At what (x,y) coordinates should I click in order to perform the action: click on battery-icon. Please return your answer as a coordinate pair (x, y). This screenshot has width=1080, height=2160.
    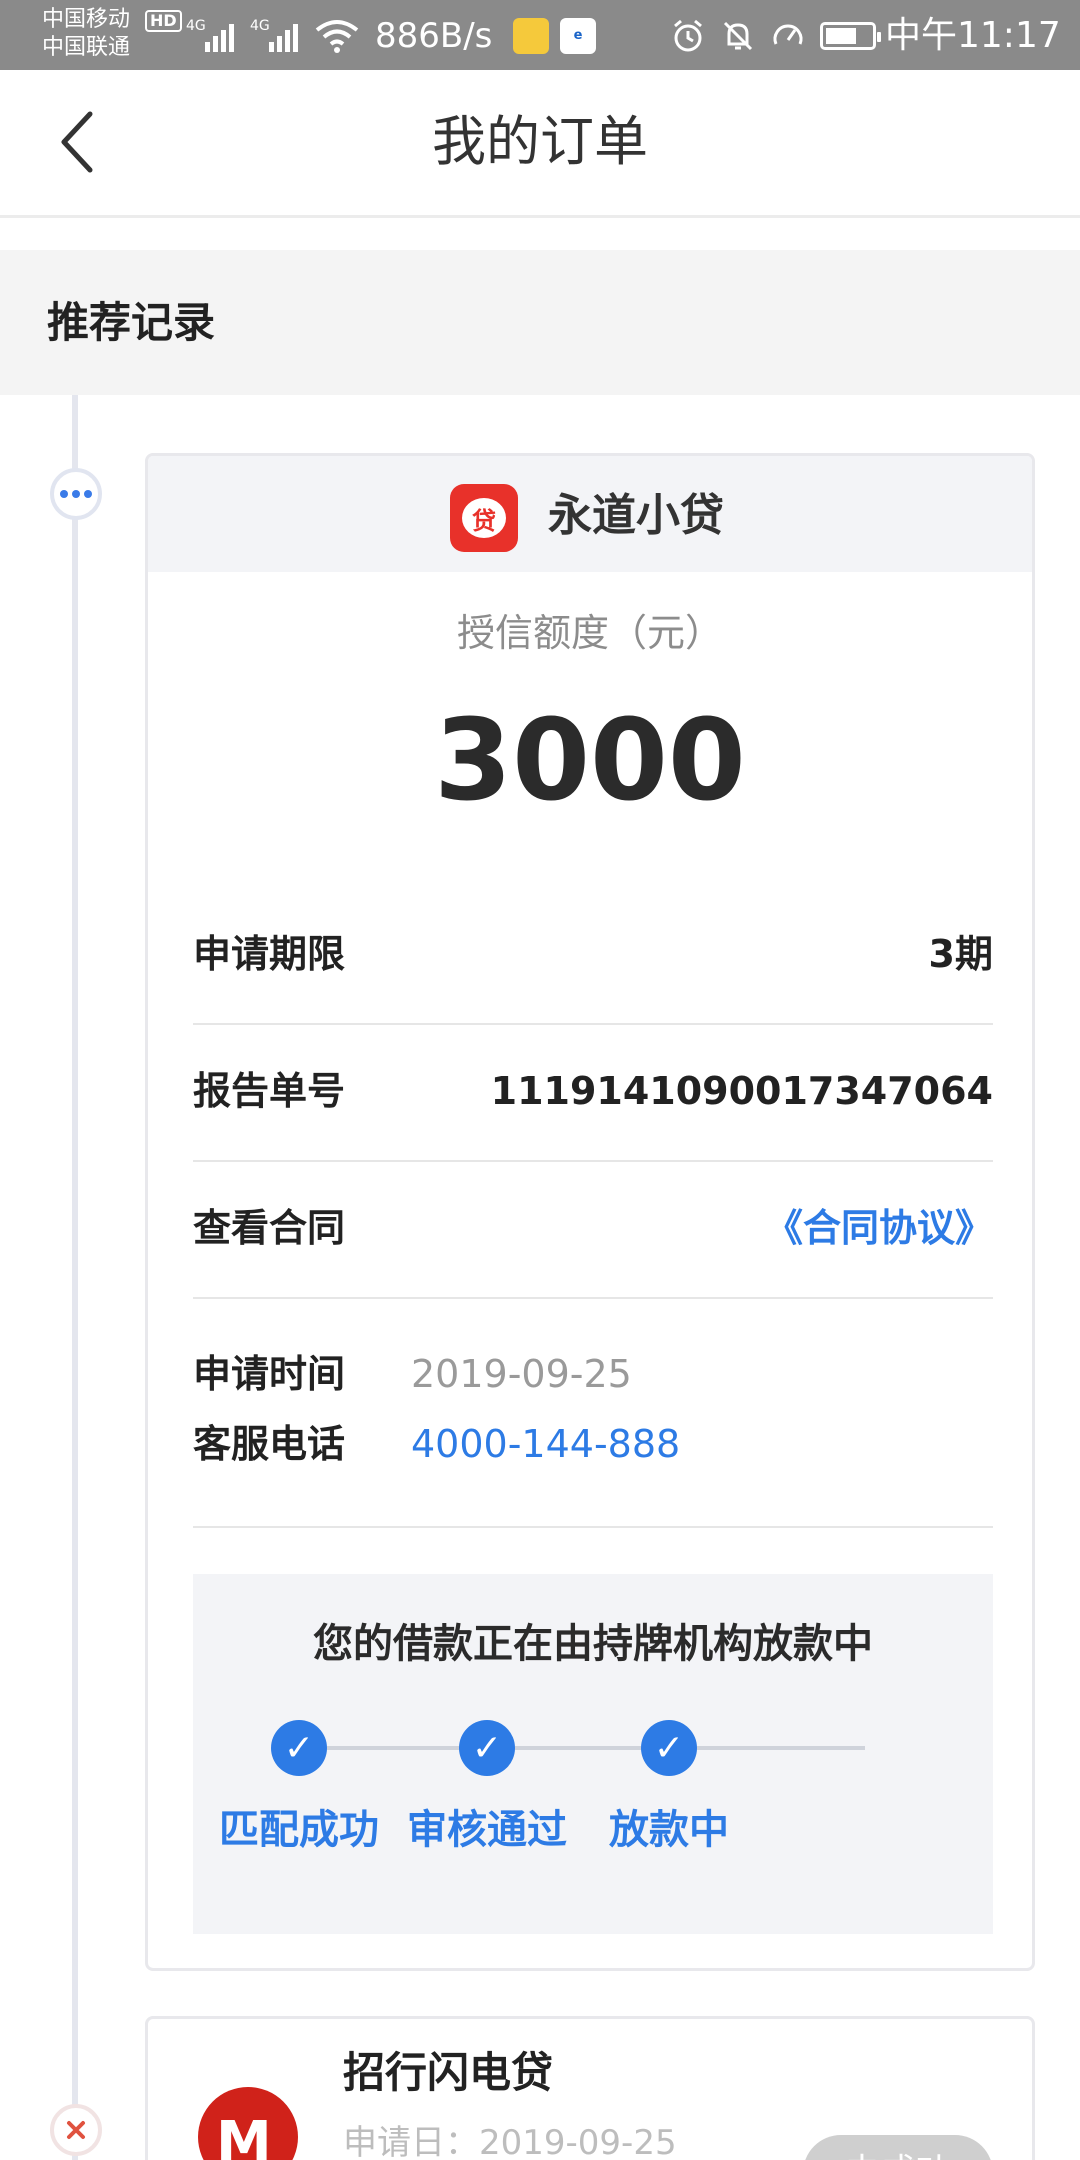
    Looking at the image, I should click on (850, 36).